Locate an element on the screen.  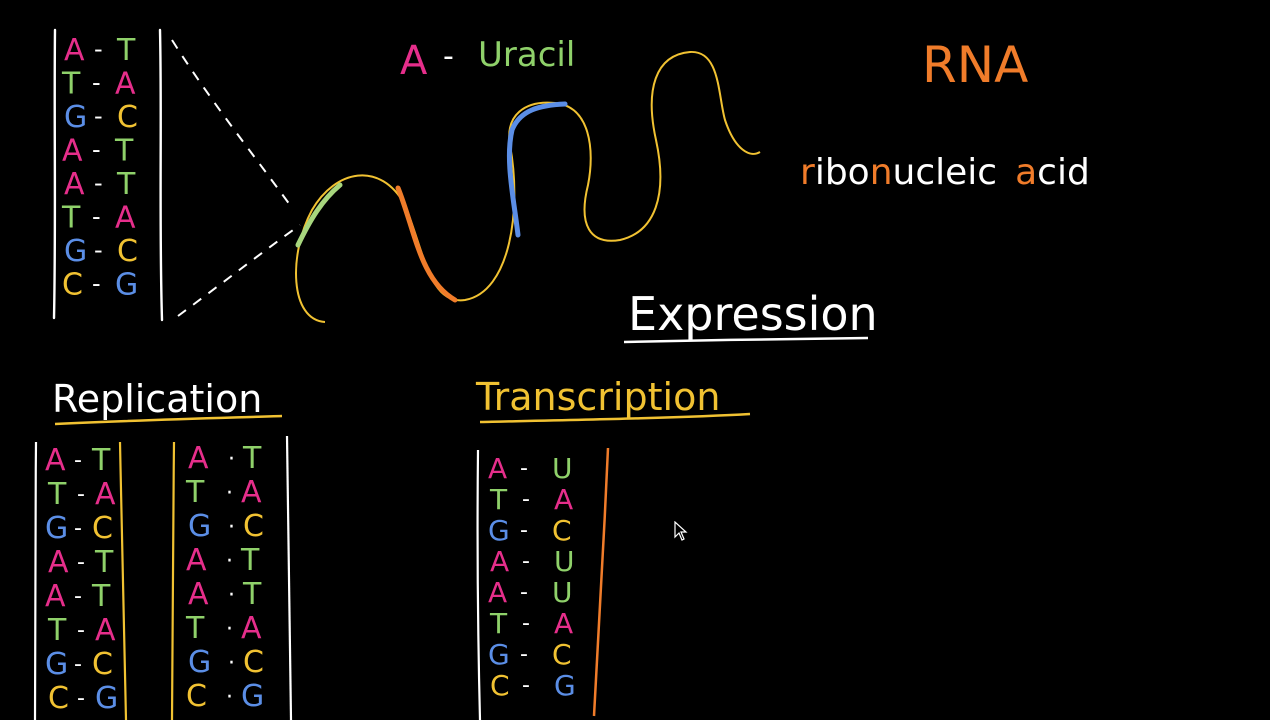
zoom-lines is located at coordinates (236, 178).